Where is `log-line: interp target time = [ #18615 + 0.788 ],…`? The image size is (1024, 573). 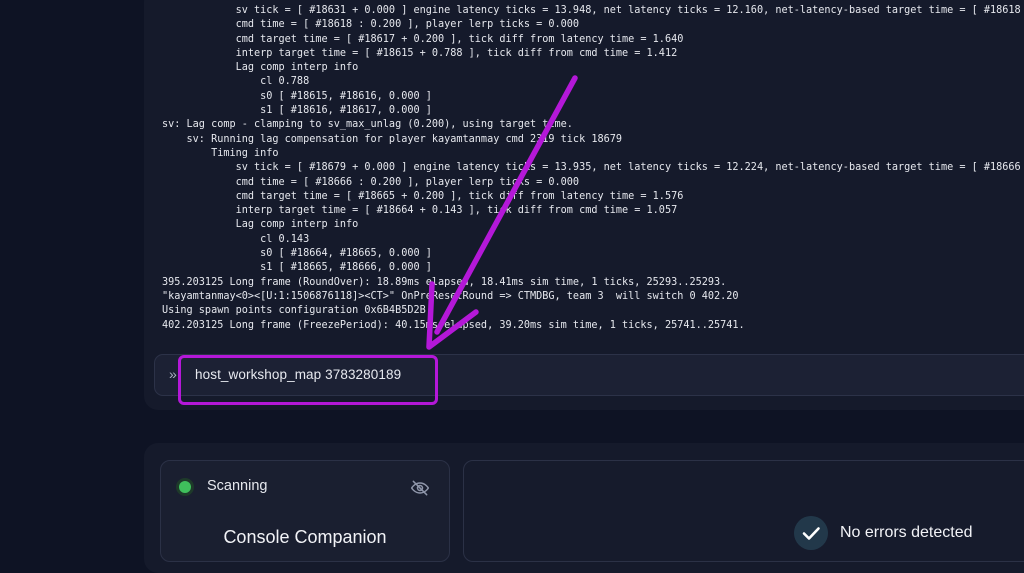
log-line: interp target time = [ #18615 + 0.788 ],… is located at coordinates (420, 53).